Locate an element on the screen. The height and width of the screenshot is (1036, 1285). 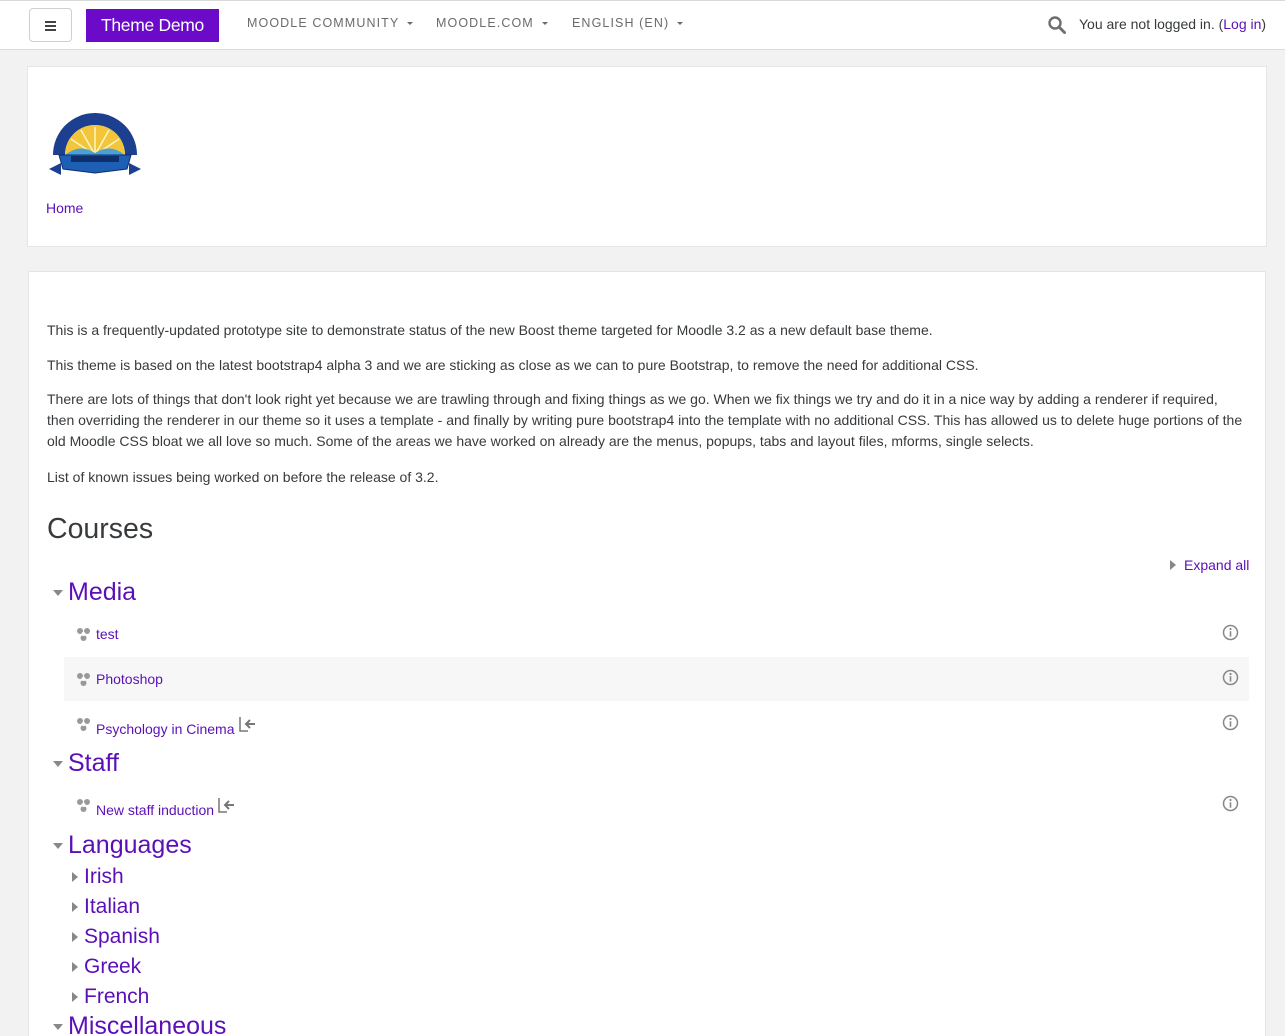
menu-moodle-com: MOODLE.COM is located at coordinates (492, 23).